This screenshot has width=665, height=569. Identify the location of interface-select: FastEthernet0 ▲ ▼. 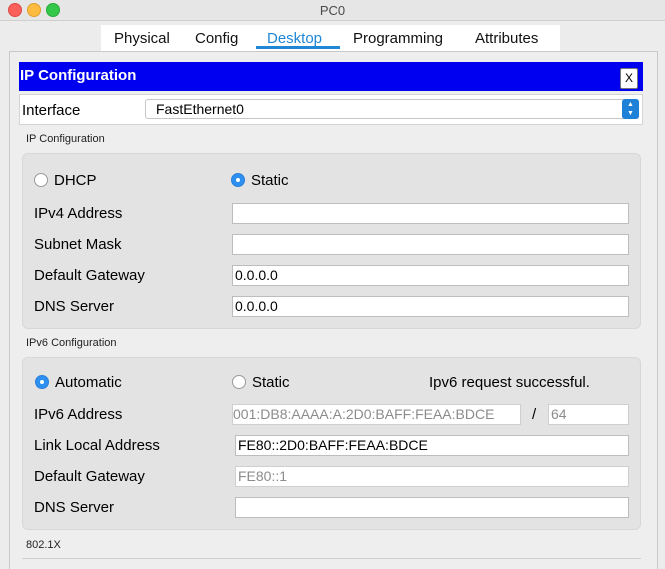
(392, 109).